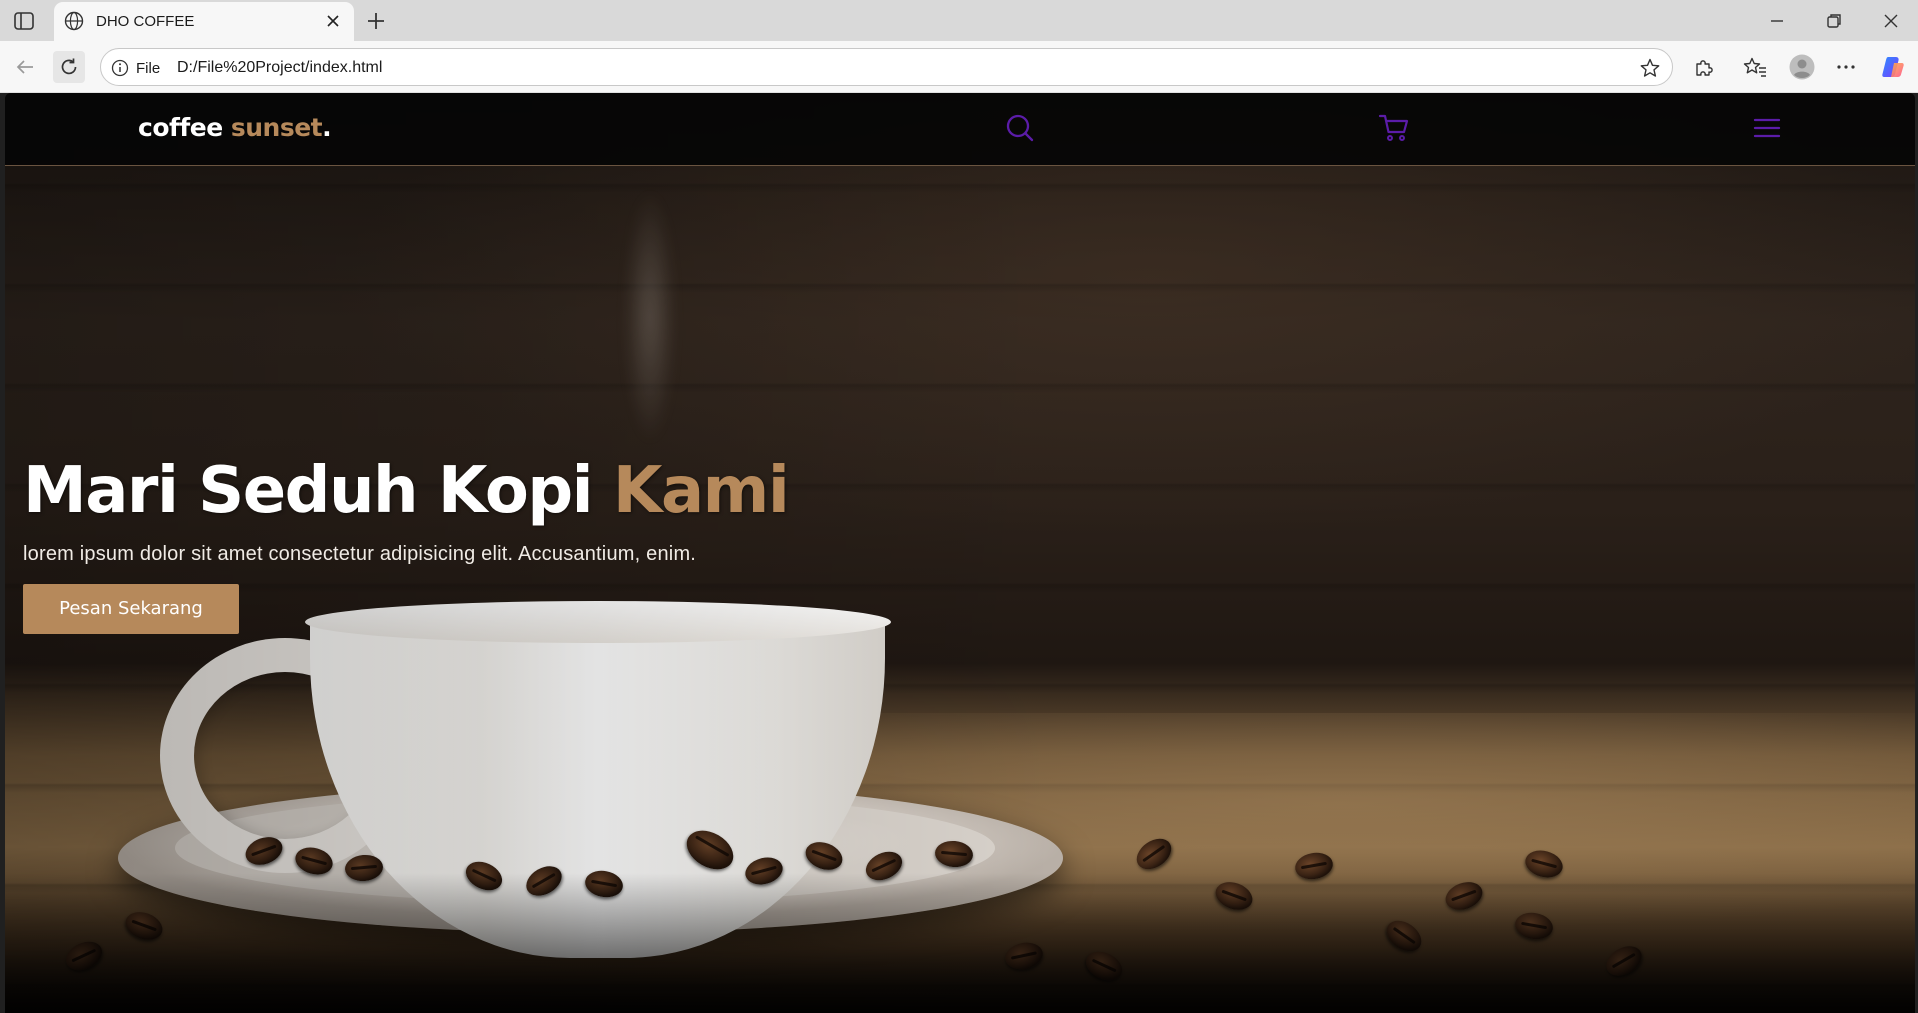  I want to click on hero-title-accent: Kami, so click(701, 491).